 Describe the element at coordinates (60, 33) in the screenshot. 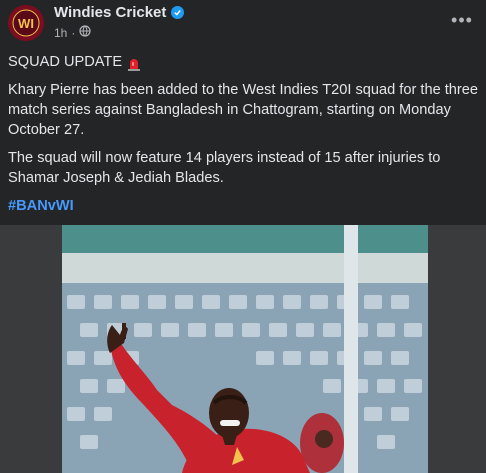

I see `post-timestamp: 1h` at that location.